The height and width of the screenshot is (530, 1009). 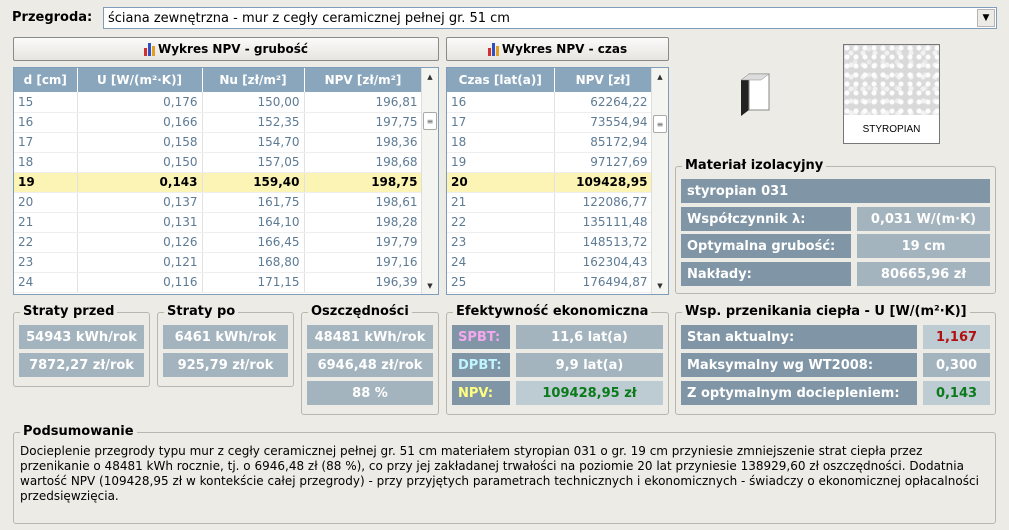 What do you see at coordinates (501, 202) in the screenshot?
I see `table-cell: 21` at bounding box center [501, 202].